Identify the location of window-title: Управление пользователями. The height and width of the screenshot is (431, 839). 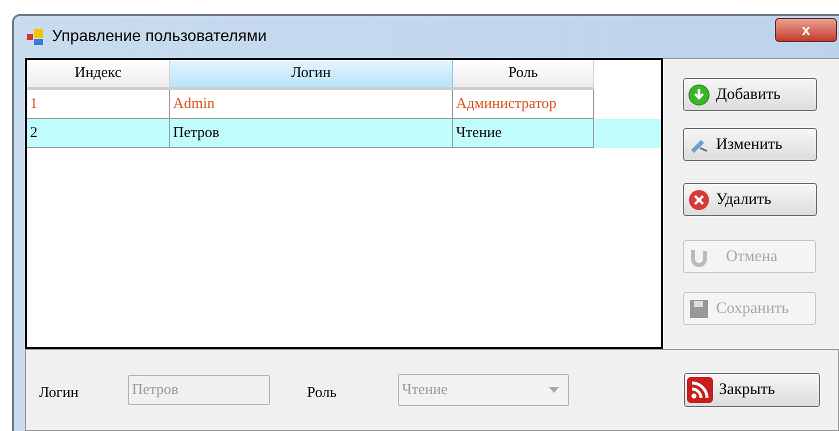
(159, 37).